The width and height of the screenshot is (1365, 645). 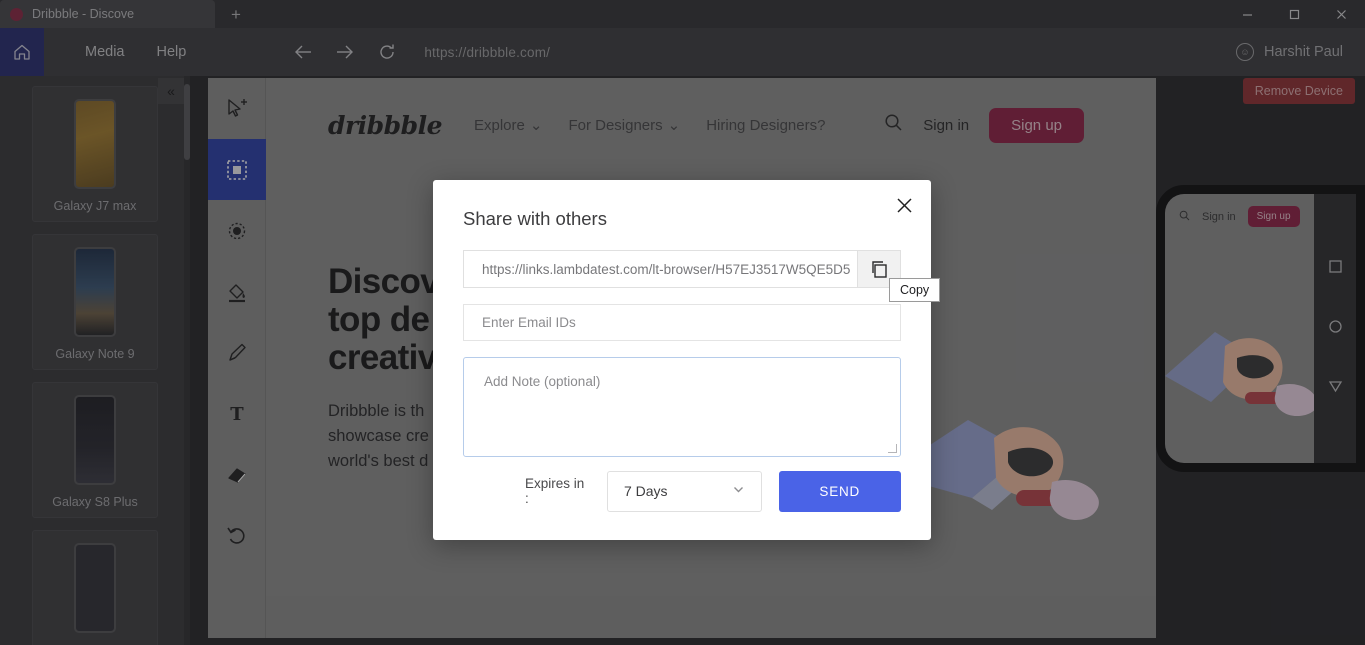 I want to click on expires-select: 7 Days, so click(x=684, y=491).